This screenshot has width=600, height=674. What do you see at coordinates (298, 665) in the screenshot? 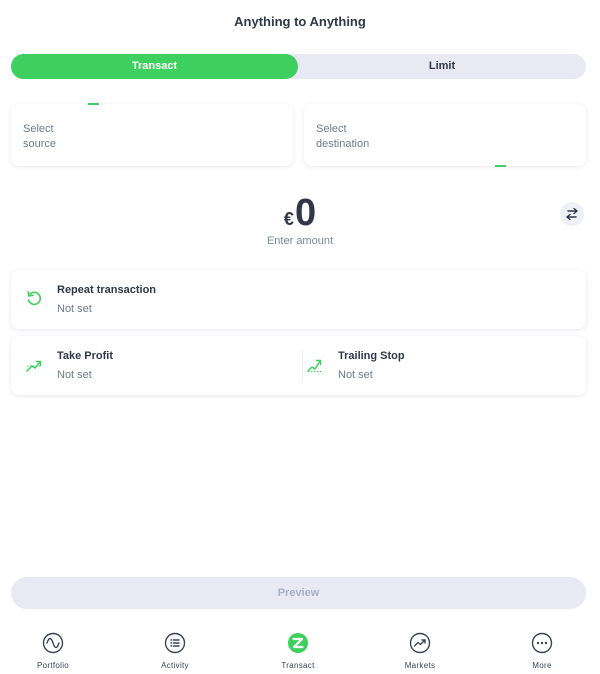
I see `nav-label-transact: Transact` at bounding box center [298, 665].